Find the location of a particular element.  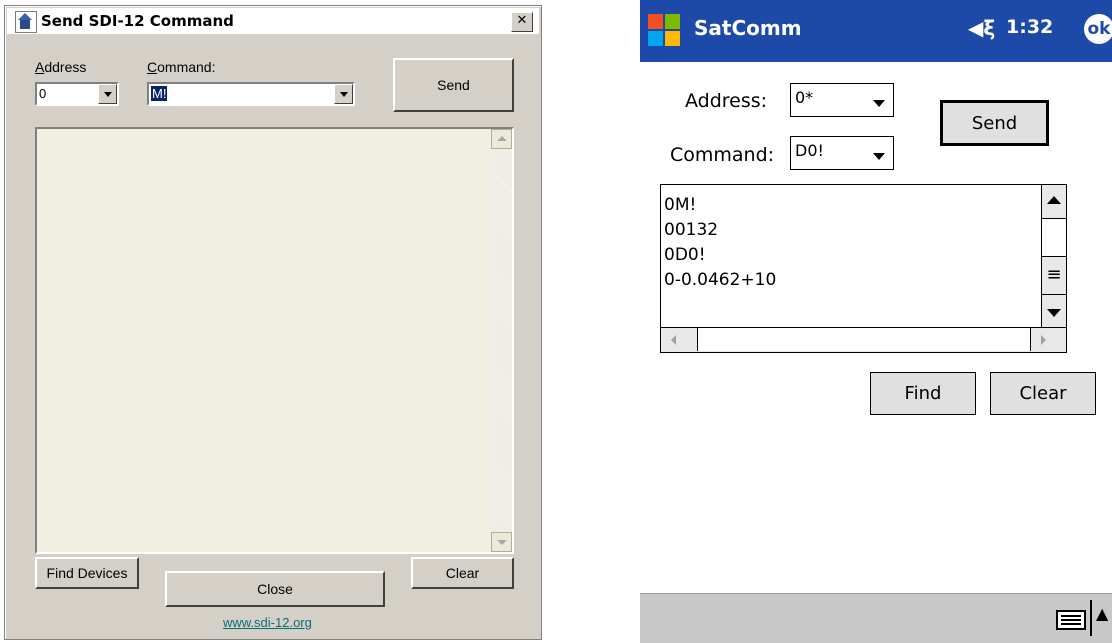

app-icon is located at coordinates (26, 22).